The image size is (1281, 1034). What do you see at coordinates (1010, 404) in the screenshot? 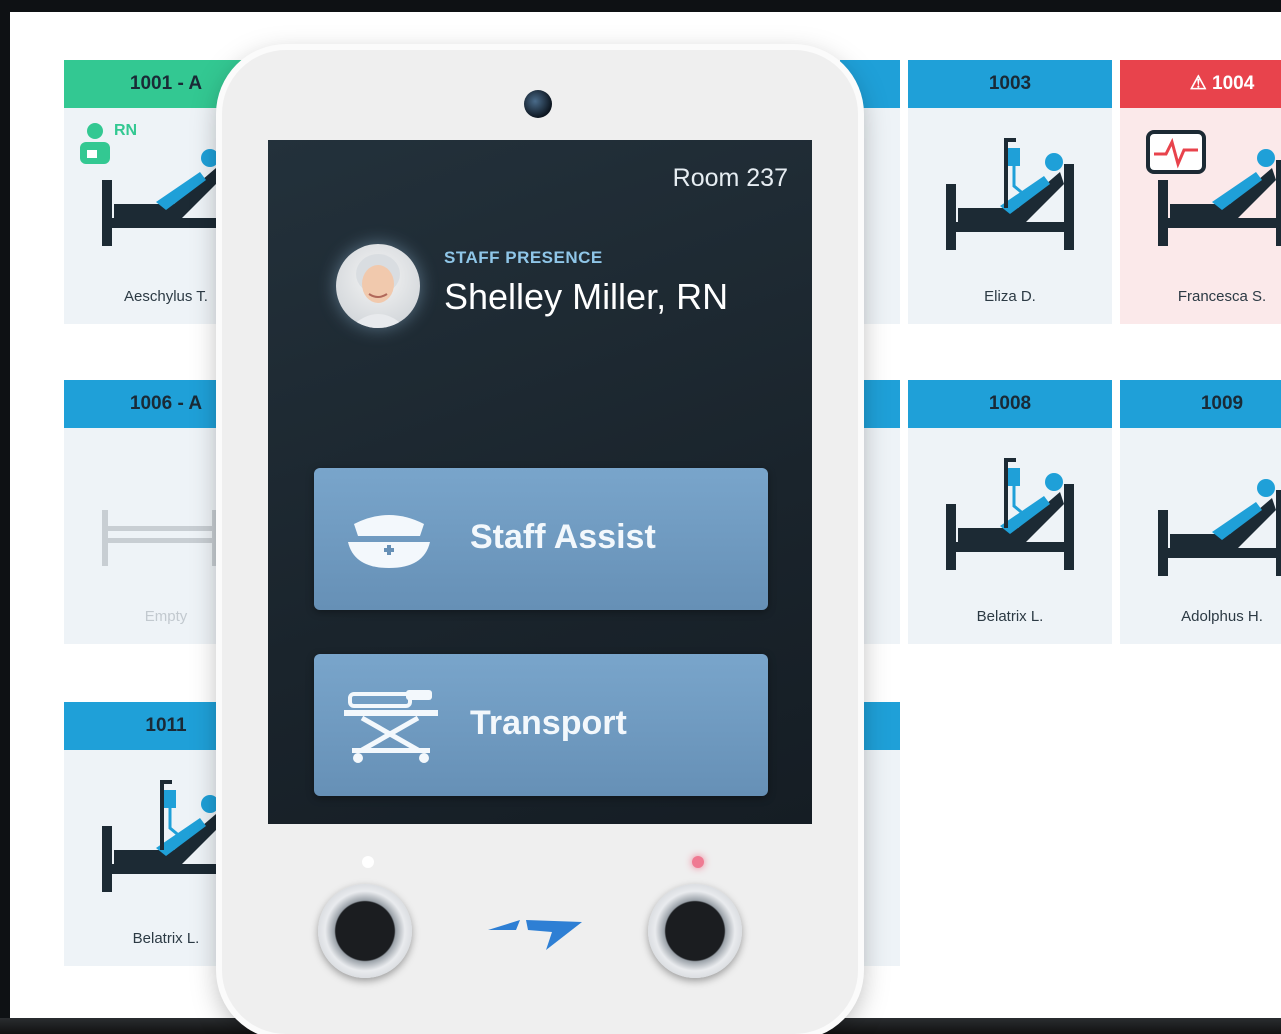
I see `room-number: 1008` at bounding box center [1010, 404].